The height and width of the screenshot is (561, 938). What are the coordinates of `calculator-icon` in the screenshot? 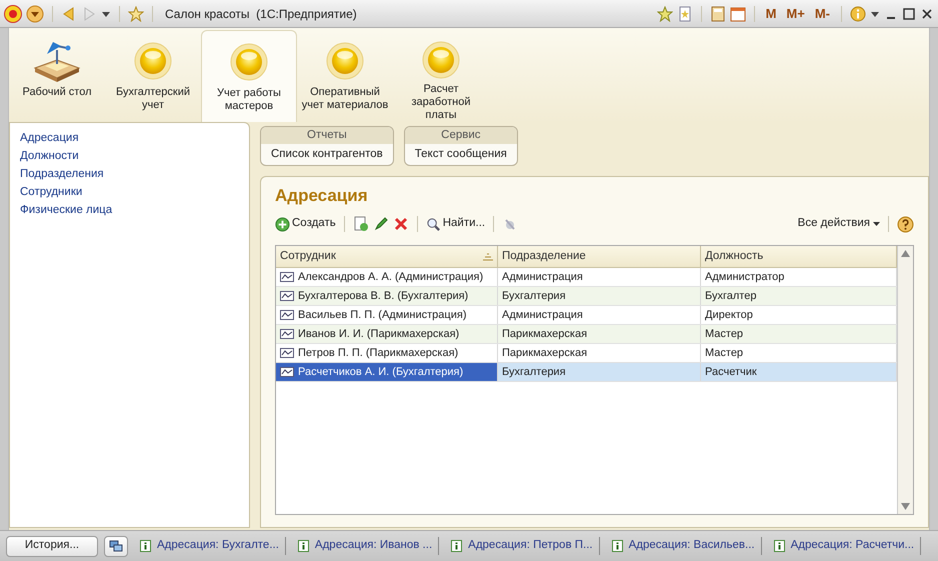 It's located at (718, 14).